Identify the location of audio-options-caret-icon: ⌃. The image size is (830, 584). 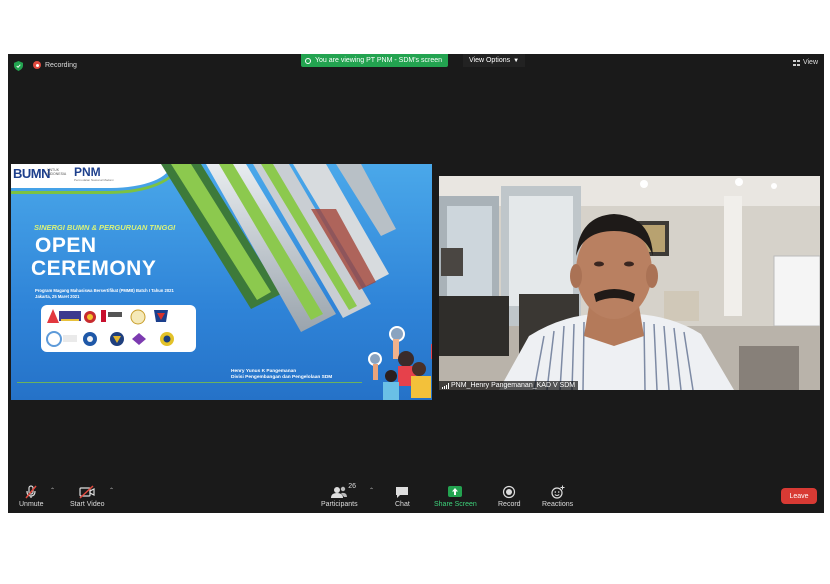
(52, 490).